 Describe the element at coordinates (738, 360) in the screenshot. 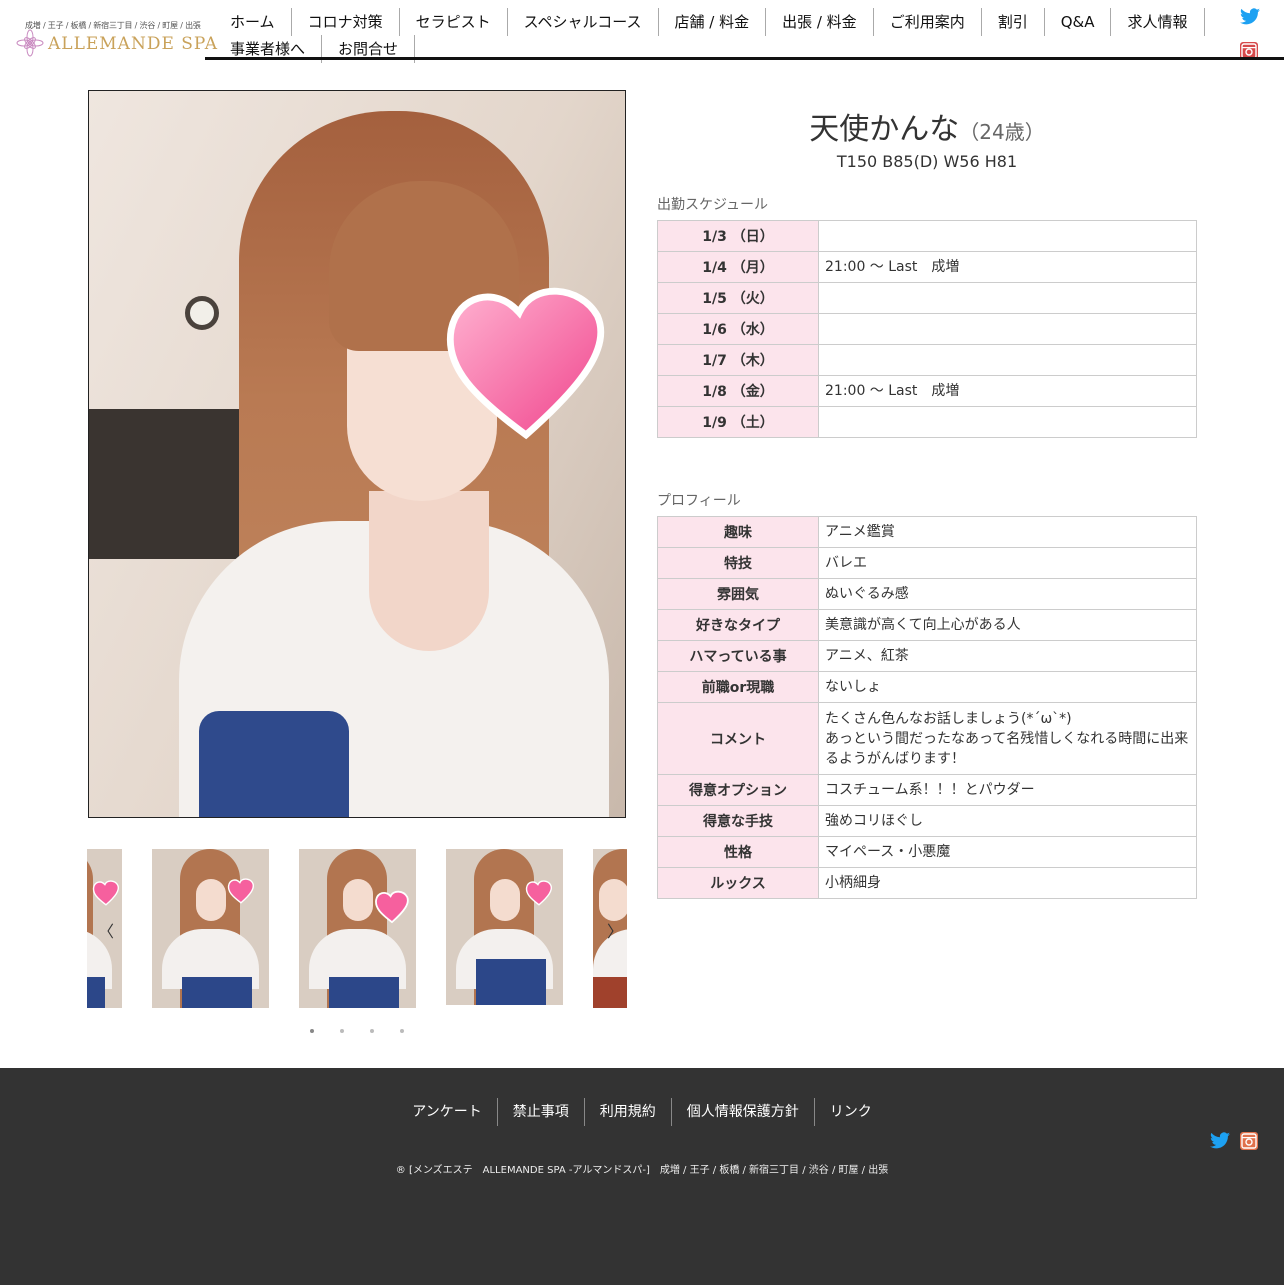

I see `schedule-date: 1/7 （木）` at that location.